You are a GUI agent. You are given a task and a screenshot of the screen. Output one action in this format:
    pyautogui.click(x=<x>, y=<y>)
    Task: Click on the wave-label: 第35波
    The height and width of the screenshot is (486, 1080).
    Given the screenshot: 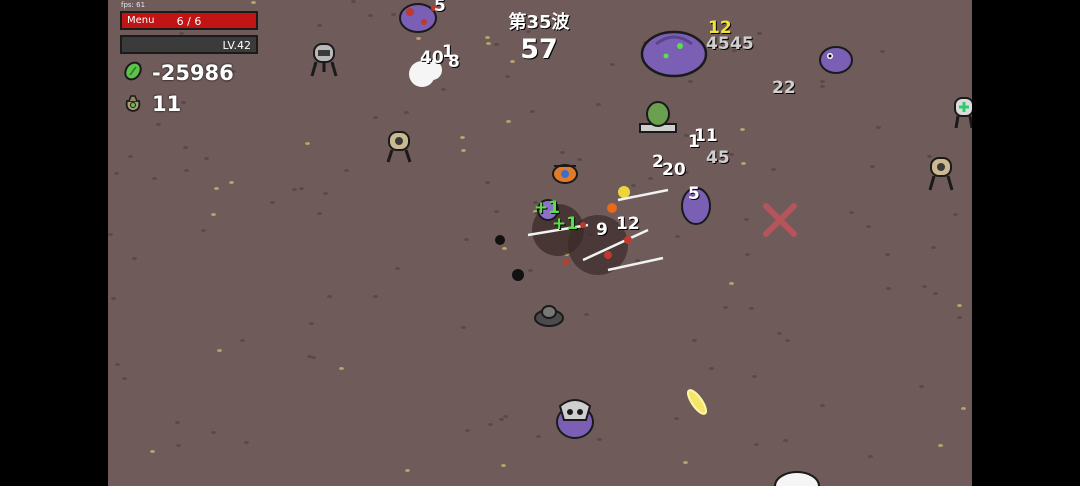 What is the action you would take?
    pyautogui.click(x=539, y=22)
    